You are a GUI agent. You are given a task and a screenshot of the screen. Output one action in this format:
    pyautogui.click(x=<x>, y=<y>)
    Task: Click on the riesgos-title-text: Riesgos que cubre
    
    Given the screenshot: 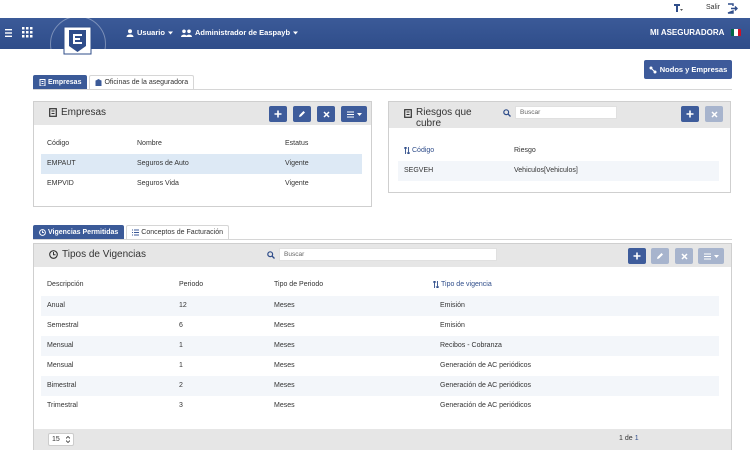 What is the action you would take?
    pyautogui.click(x=444, y=118)
    